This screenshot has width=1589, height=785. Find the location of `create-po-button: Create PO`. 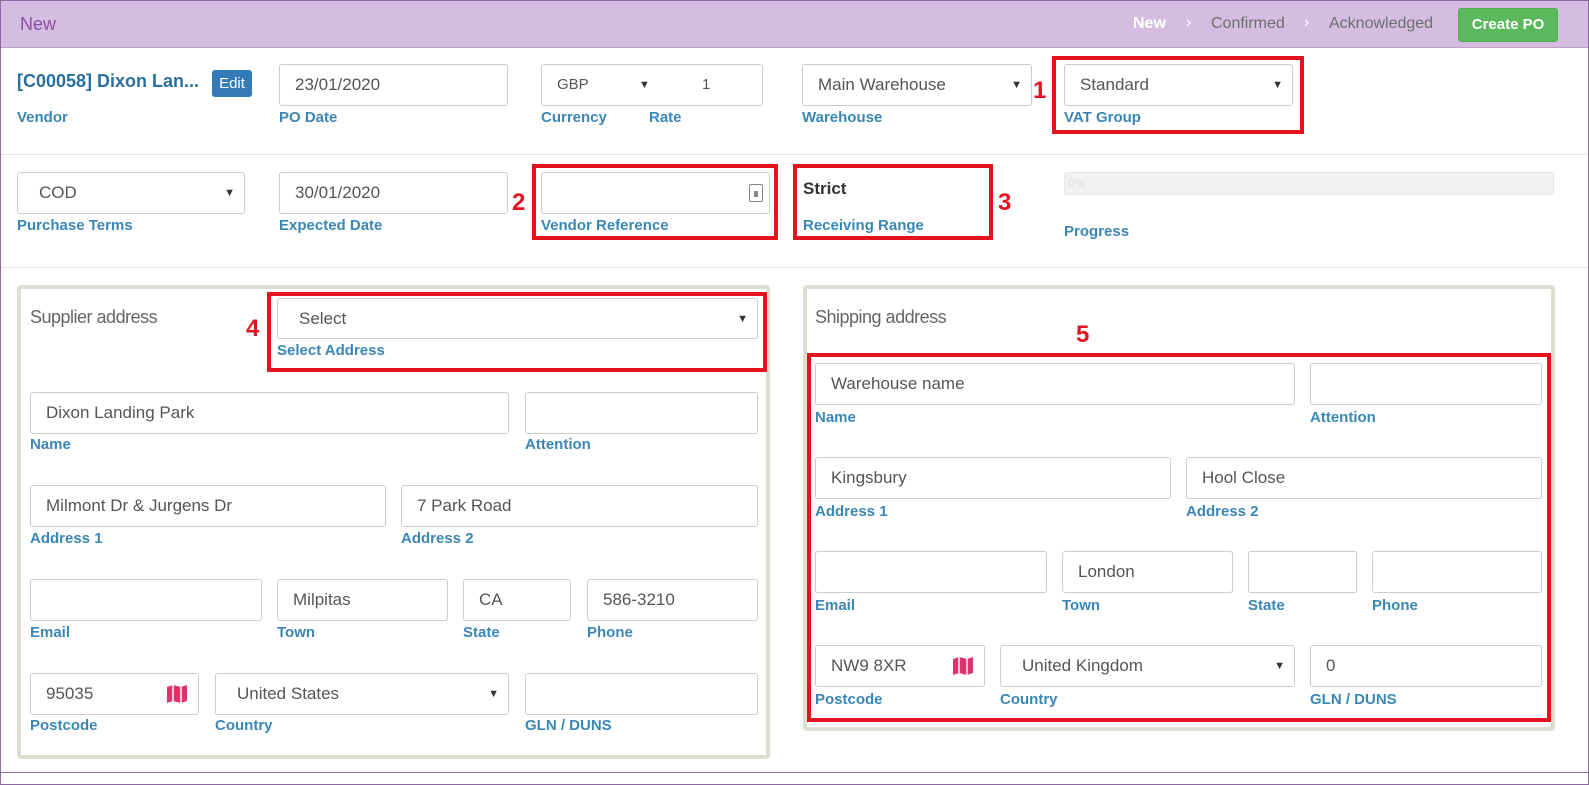

create-po-button: Create PO is located at coordinates (1508, 25).